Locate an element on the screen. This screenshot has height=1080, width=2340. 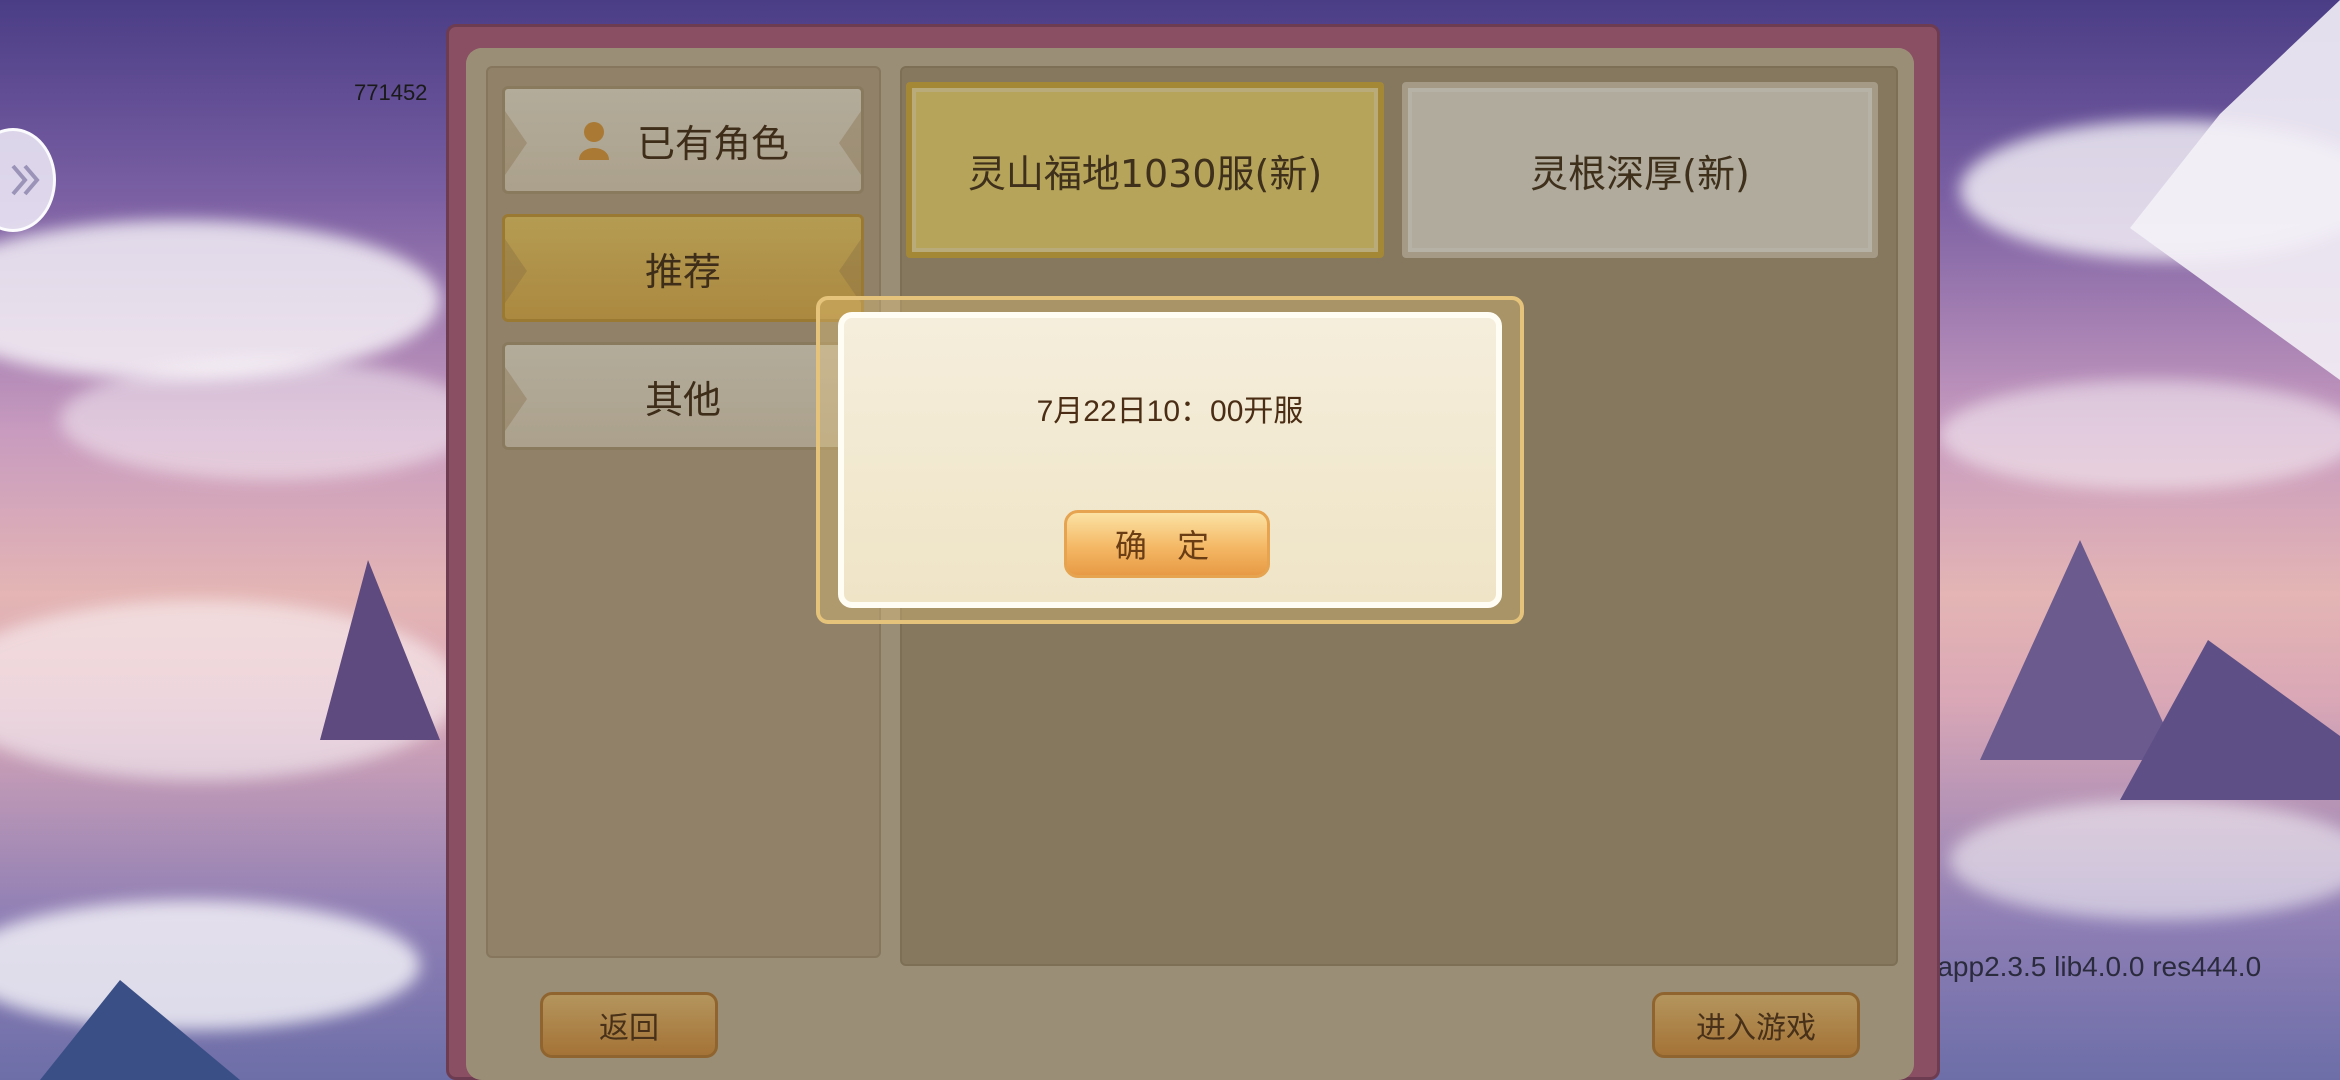
dialog-message: 7月22日10：00开服 is located at coordinates (1170, 411).